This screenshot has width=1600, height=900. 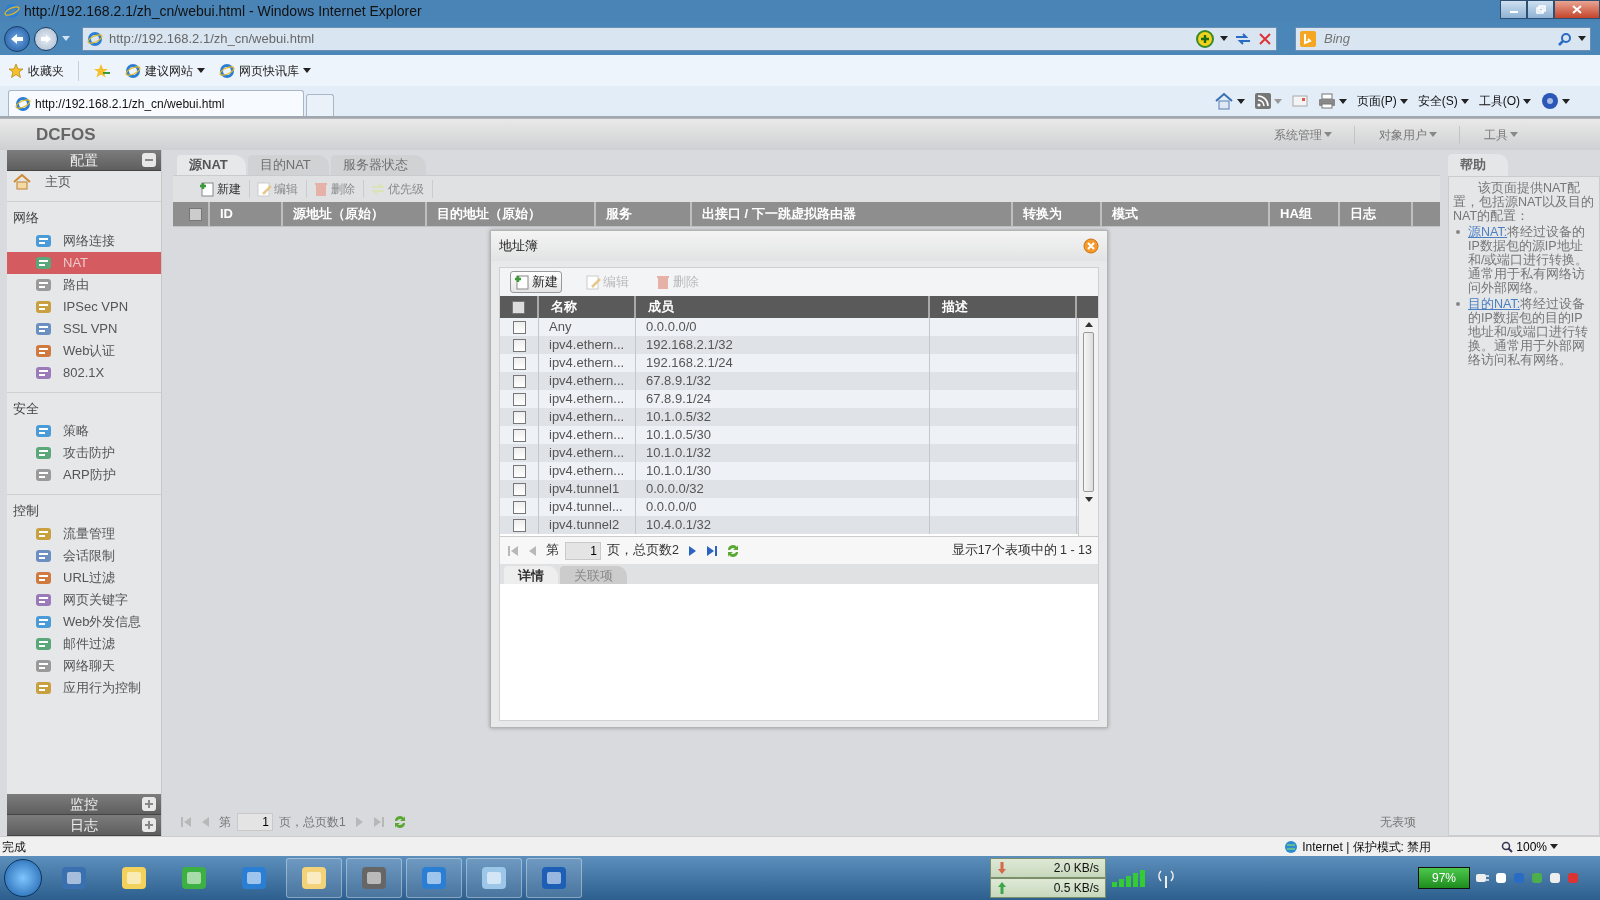 What do you see at coordinates (1513, 9) in the screenshot?
I see `minimize-button` at bounding box center [1513, 9].